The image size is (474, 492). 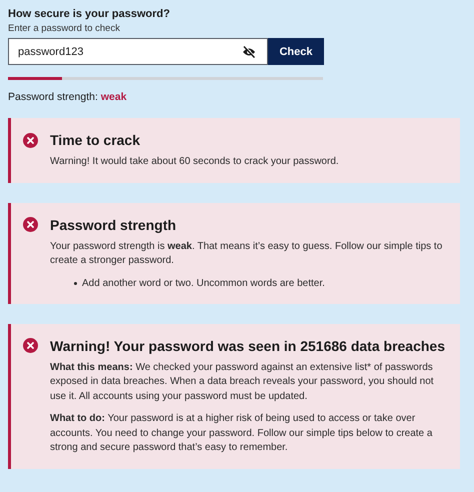 What do you see at coordinates (247, 254) in the screenshot?
I see `alert-text: Your password strength is weak. That means it’s easy to guess. Follow our simple tips to create a stronger password.` at bounding box center [247, 254].